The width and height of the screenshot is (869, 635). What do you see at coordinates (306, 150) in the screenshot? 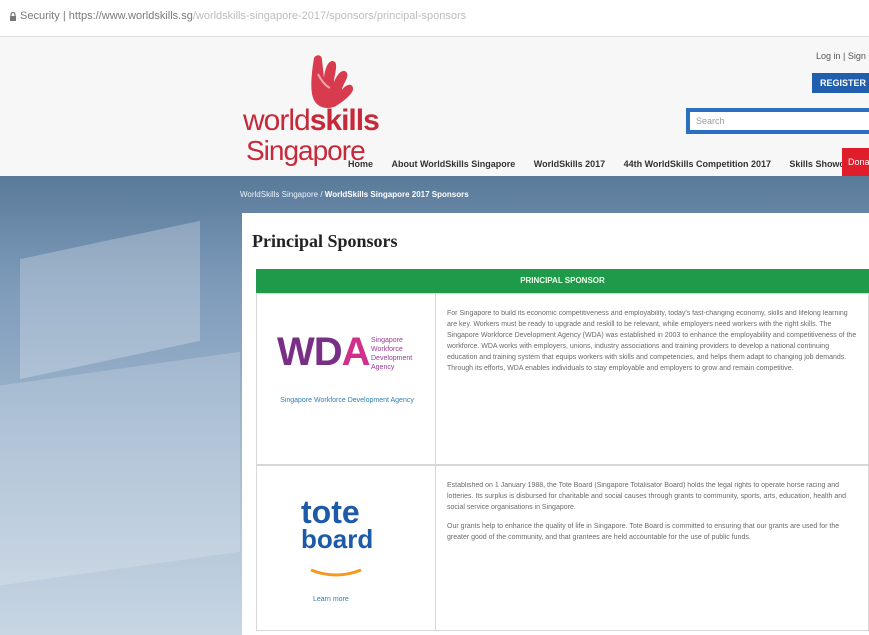
I see `singapore-logo-text: Singapore` at bounding box center [306, 150].